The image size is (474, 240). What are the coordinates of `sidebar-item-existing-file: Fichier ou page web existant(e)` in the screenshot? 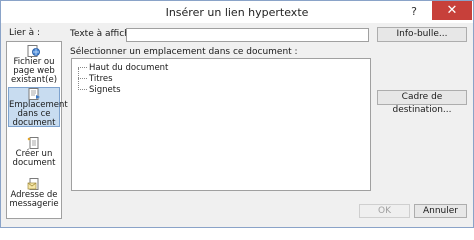 It's located at (34, 65).